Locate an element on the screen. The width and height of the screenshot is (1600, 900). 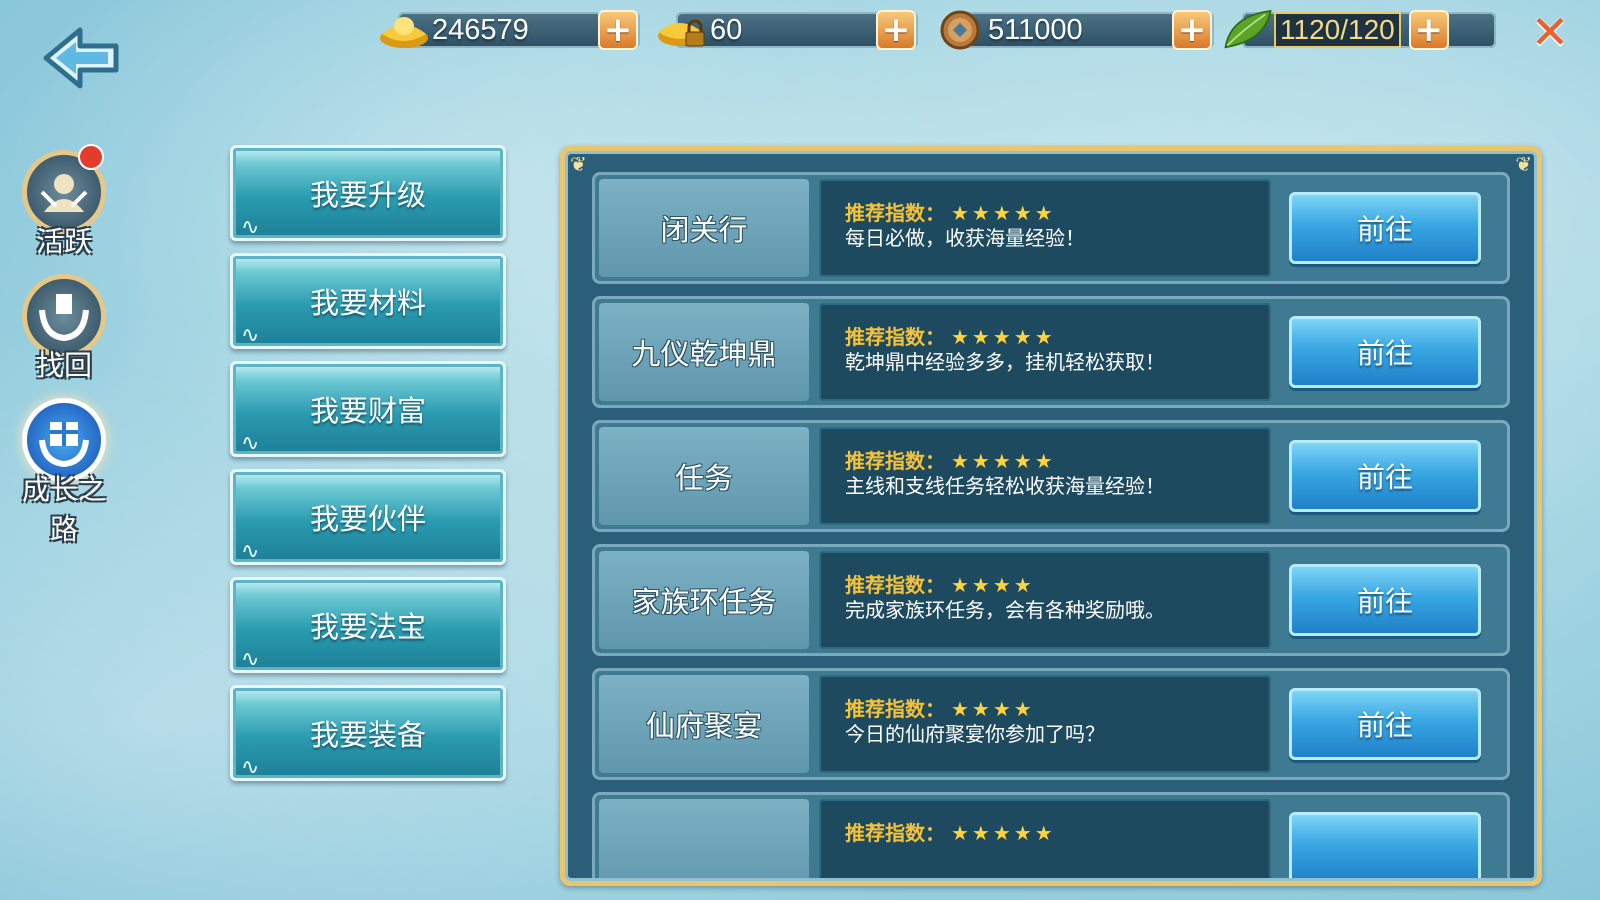
category-label: 我要装备 is located at coordinates (367, 735).